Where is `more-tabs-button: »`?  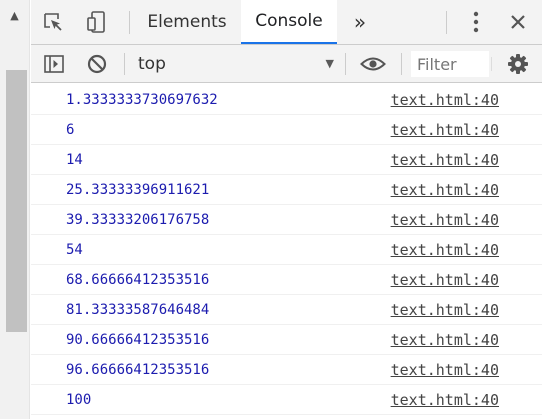 more-tabs-button: » is located at coordinates (360, 22).